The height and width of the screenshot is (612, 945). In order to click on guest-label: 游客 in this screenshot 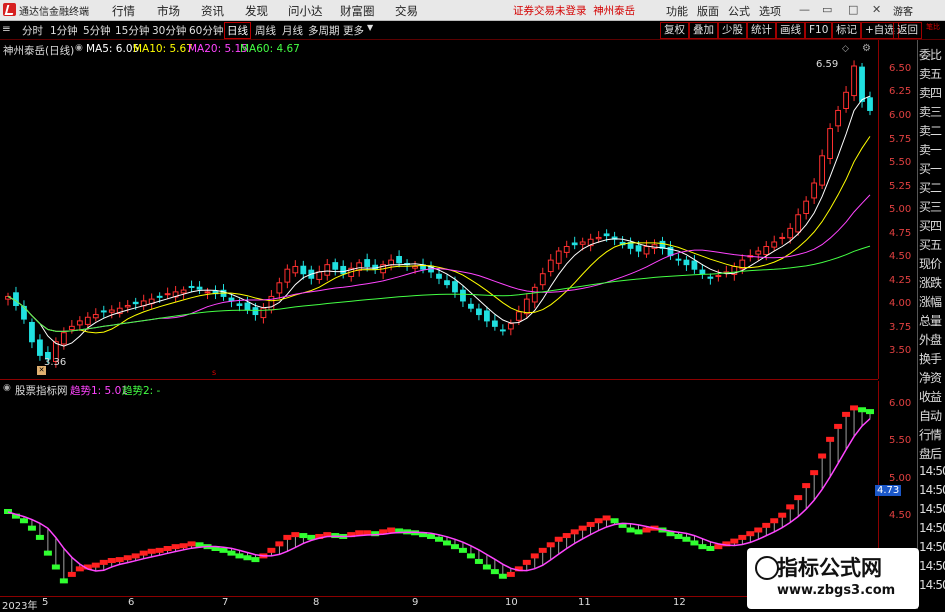, I will do `click(903, 10)`.